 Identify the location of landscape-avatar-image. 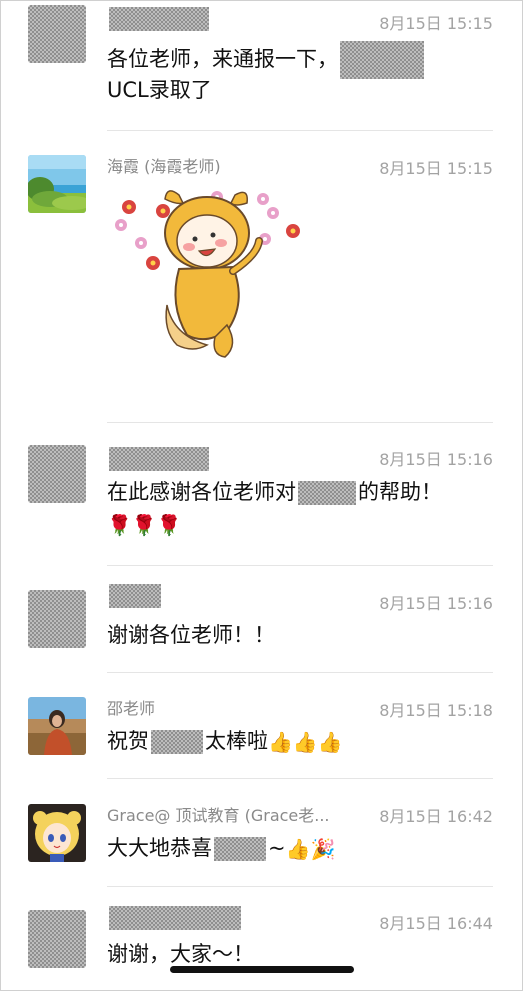
(57, 184).